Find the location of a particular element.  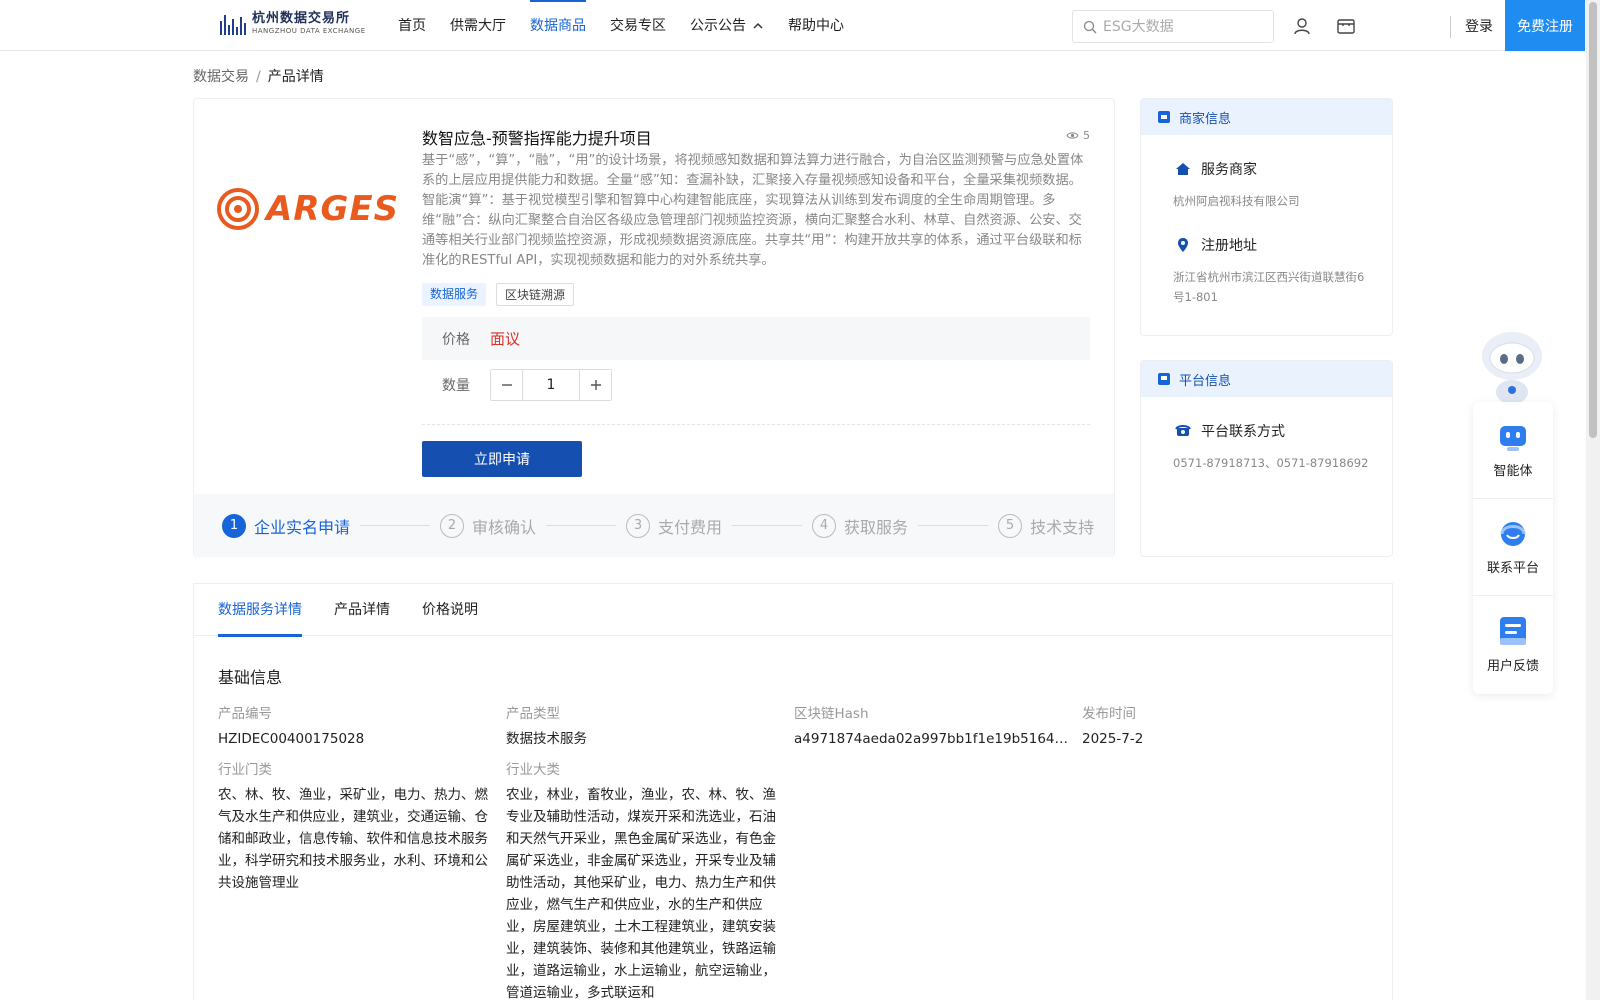

platform-panel: 平台信息 平台联系方式 0571-87918713、0571-87918692 is located at coordinates (1266, 458).